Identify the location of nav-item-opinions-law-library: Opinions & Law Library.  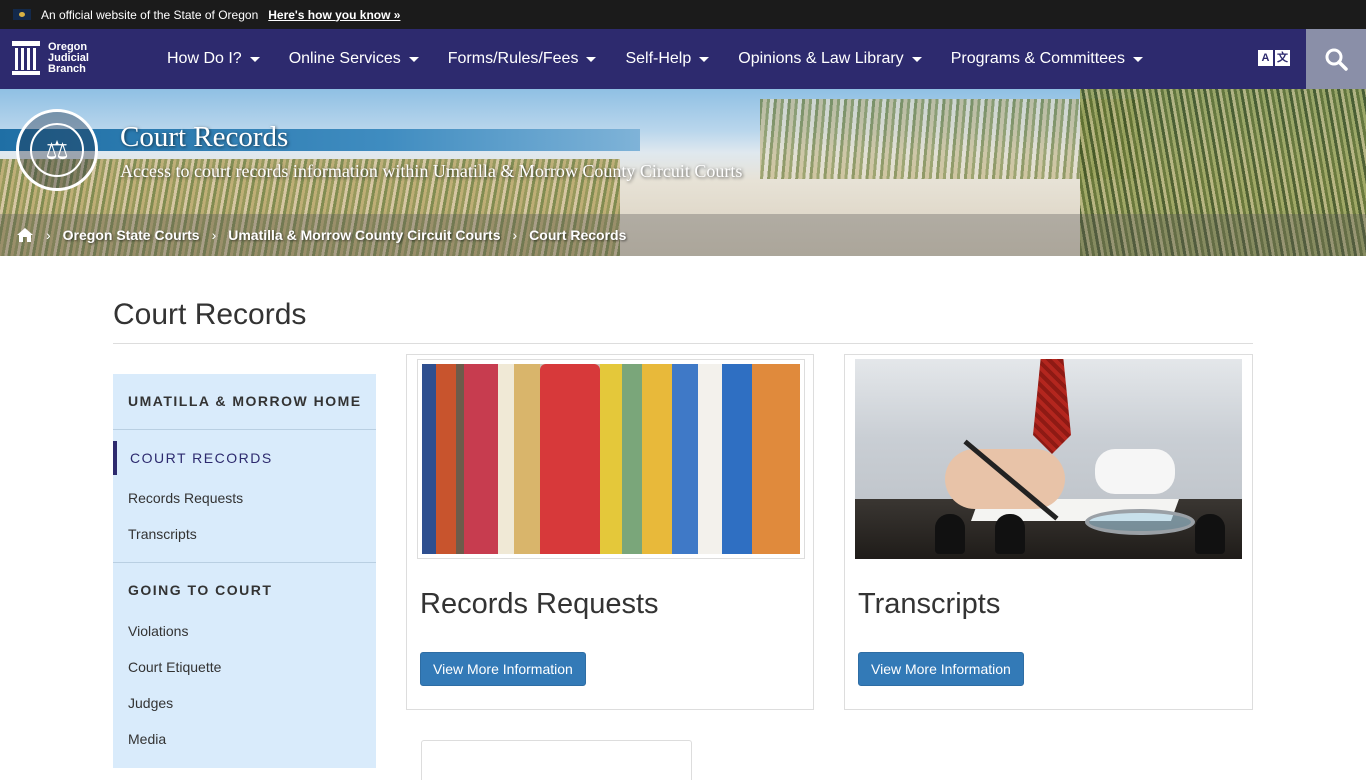
(830, 59).